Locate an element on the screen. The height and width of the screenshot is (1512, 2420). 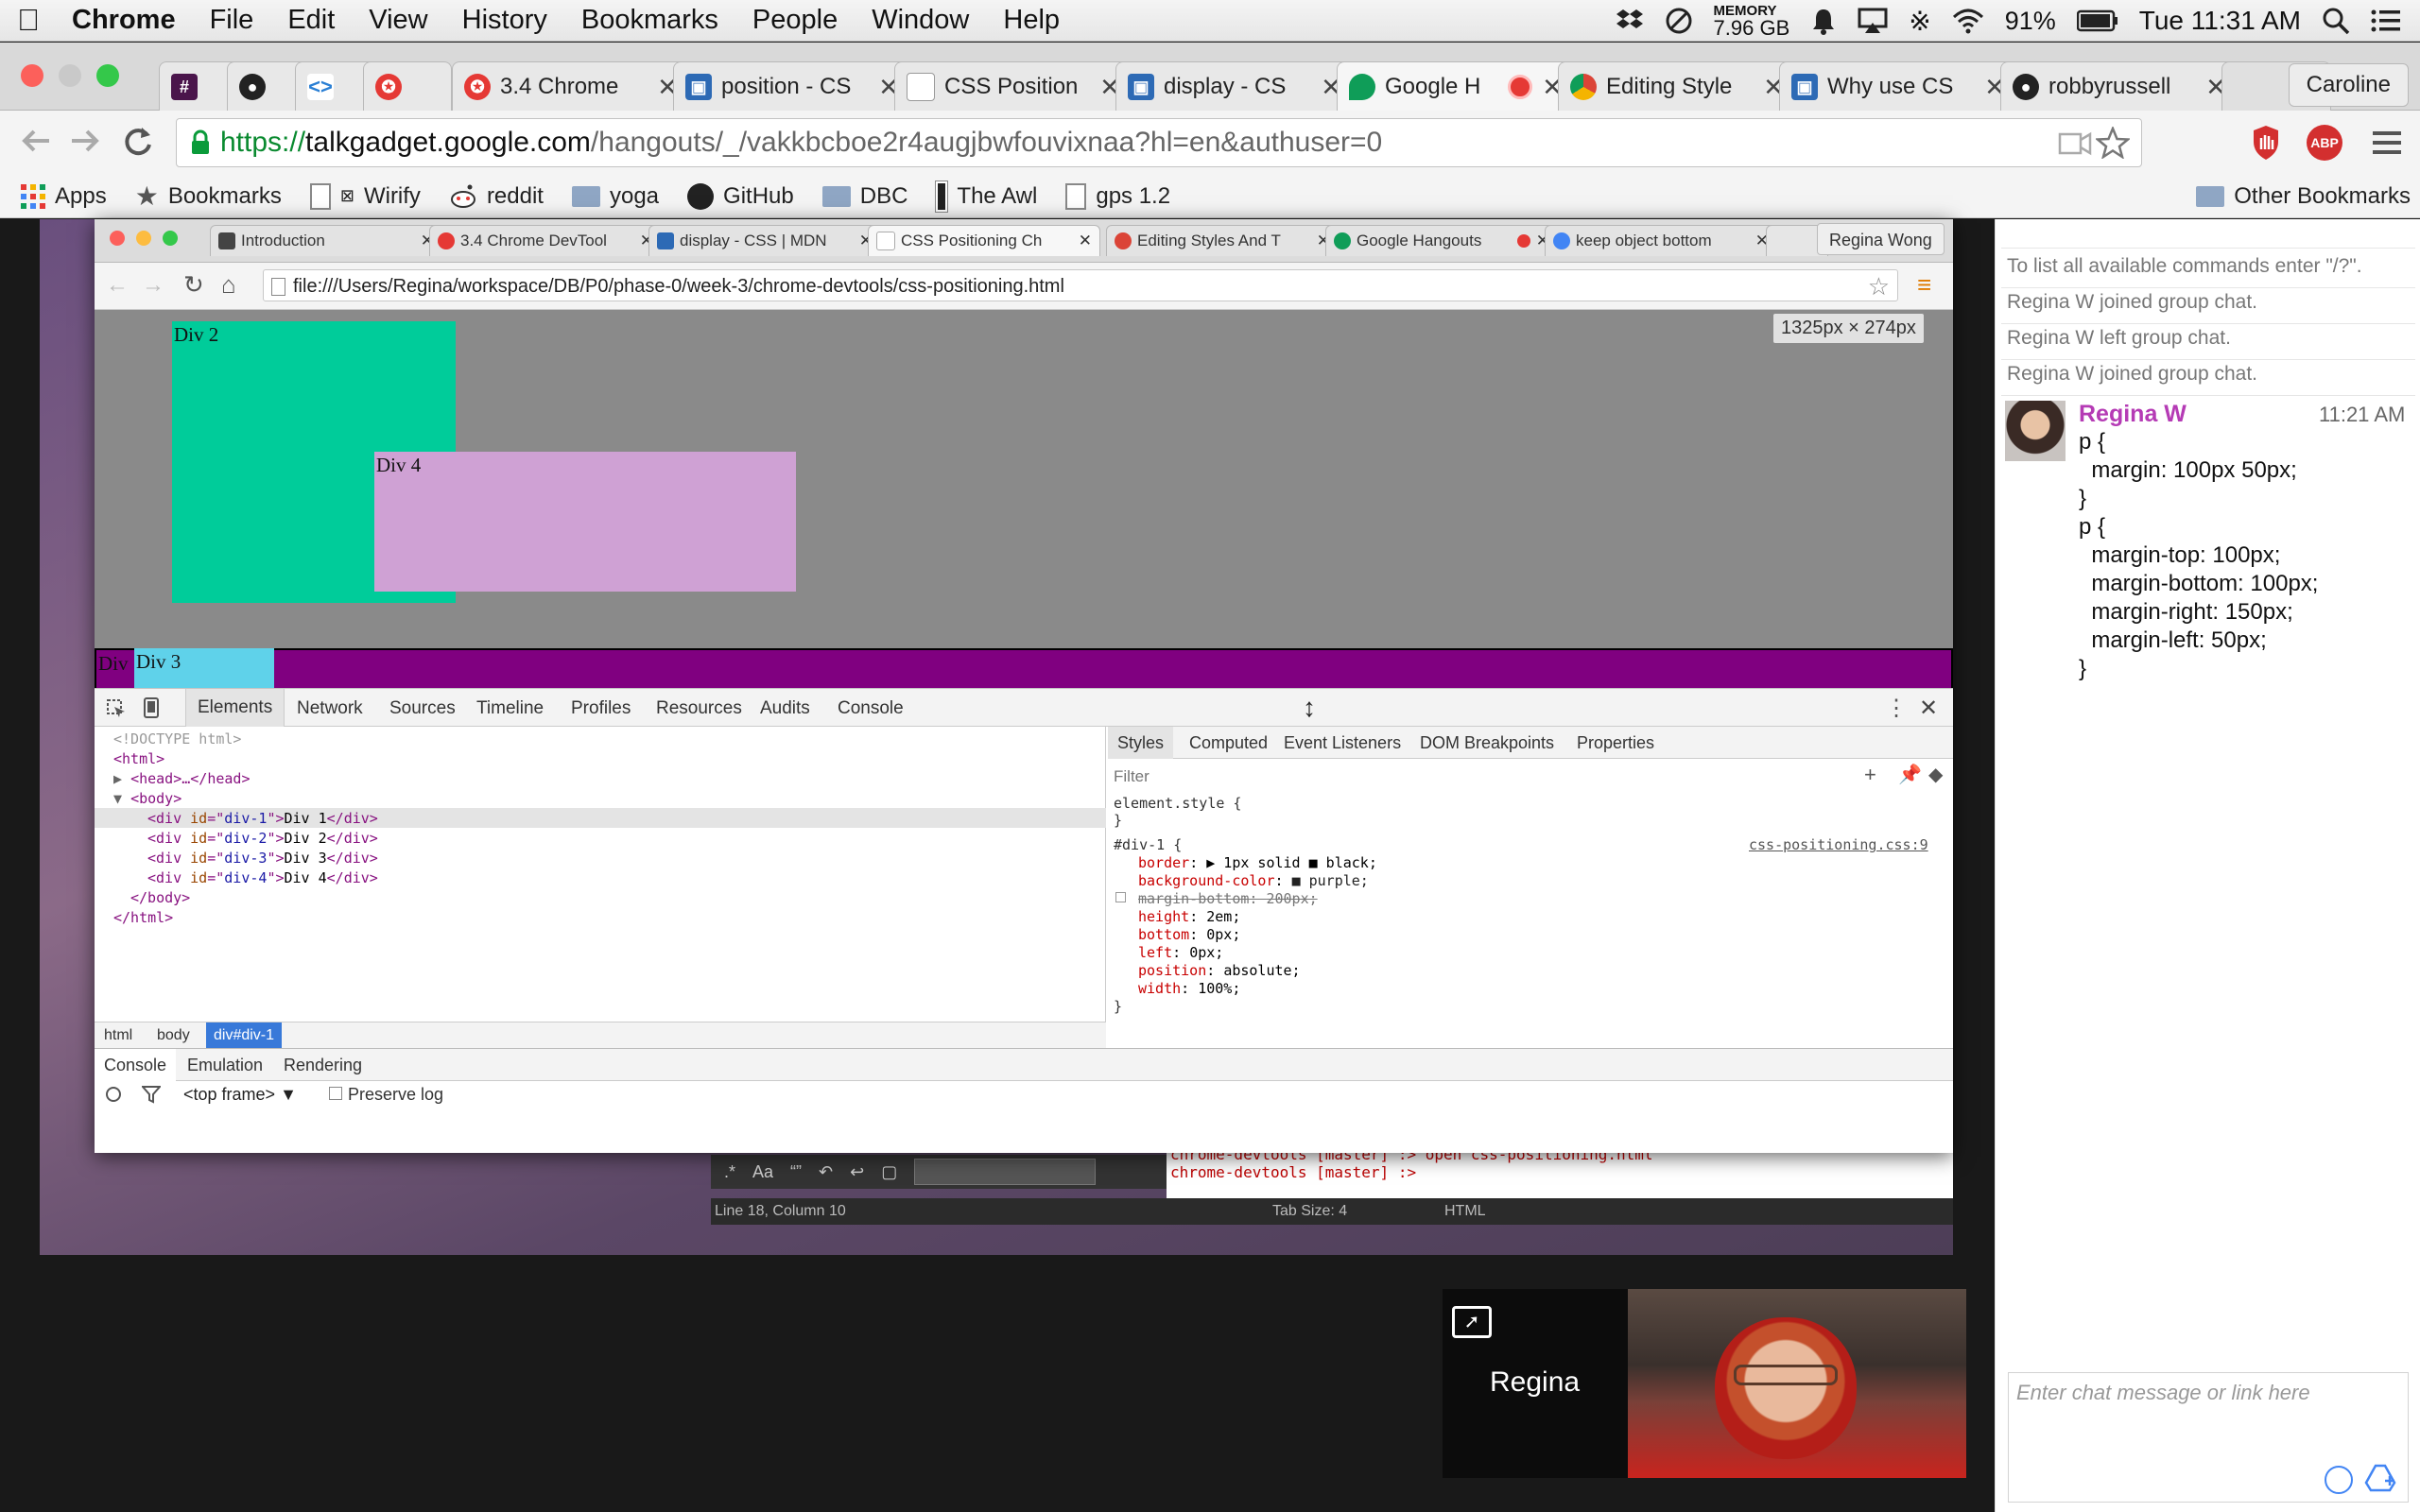
activity-icon is located at coordinates (1679, 21).